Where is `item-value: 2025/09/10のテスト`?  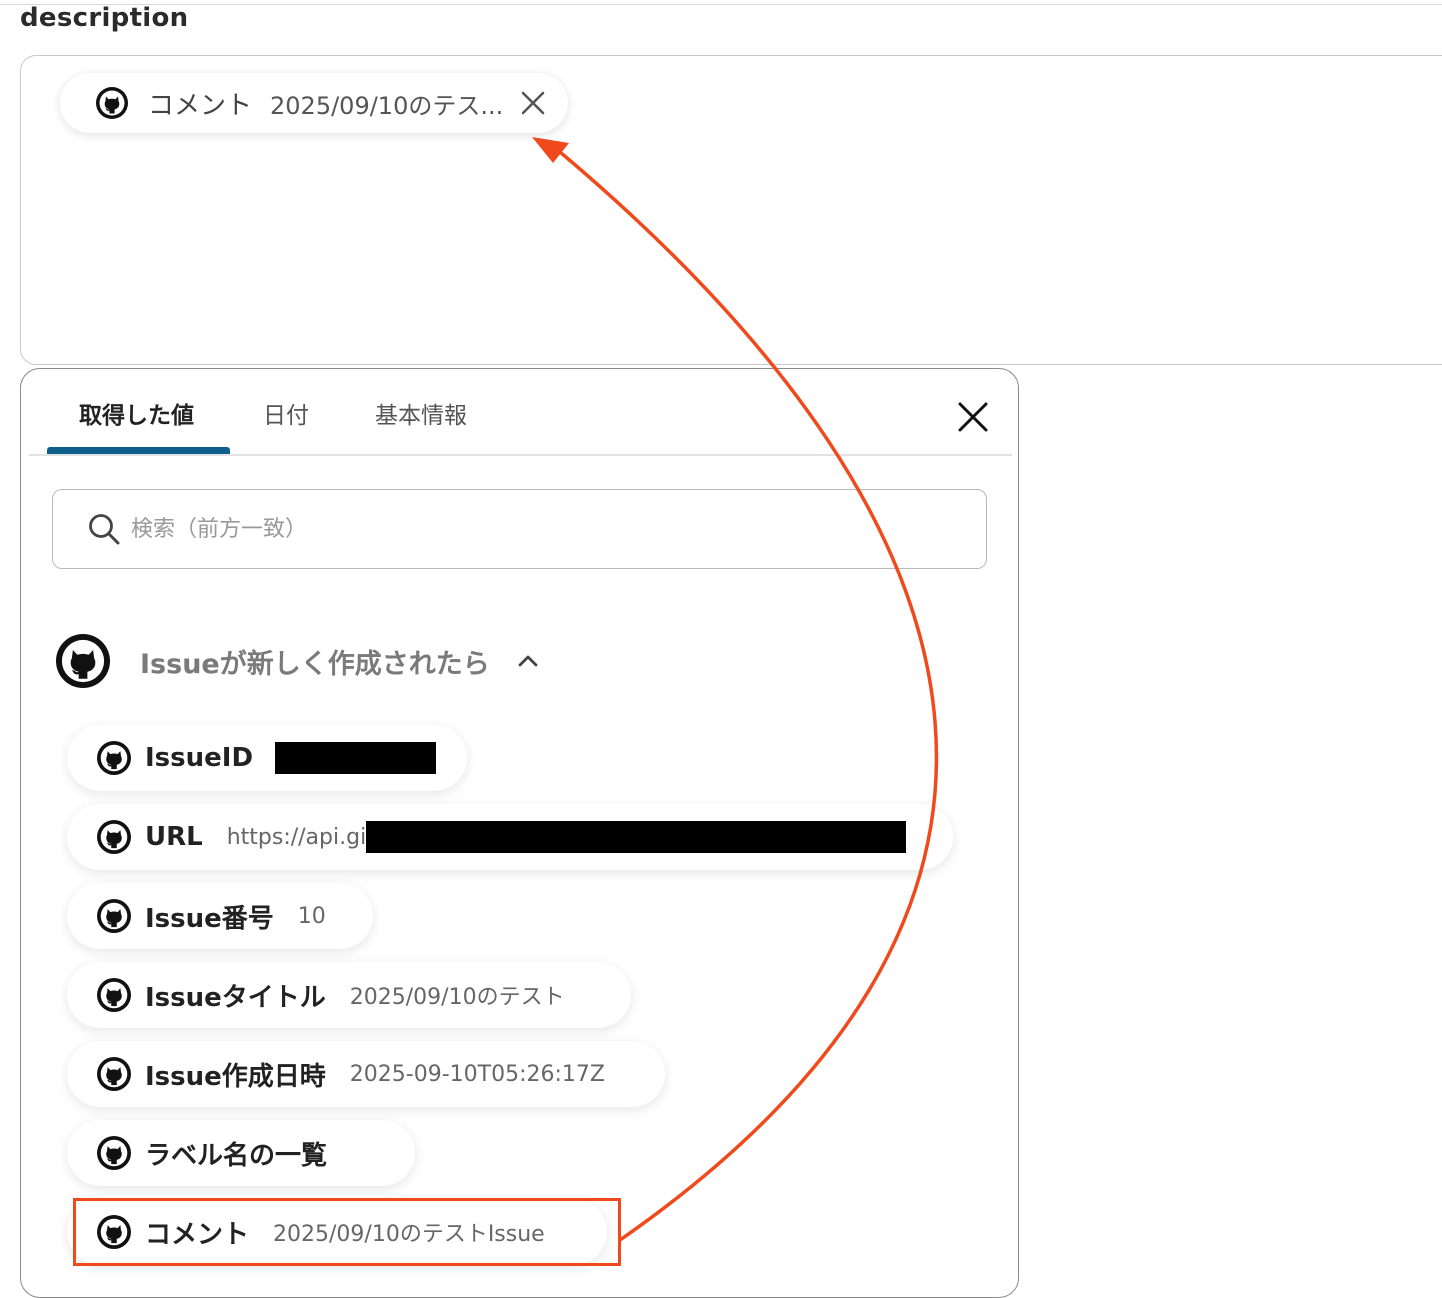 item-value: 2025/09/10のテスト is located at coordinates (457, 997).